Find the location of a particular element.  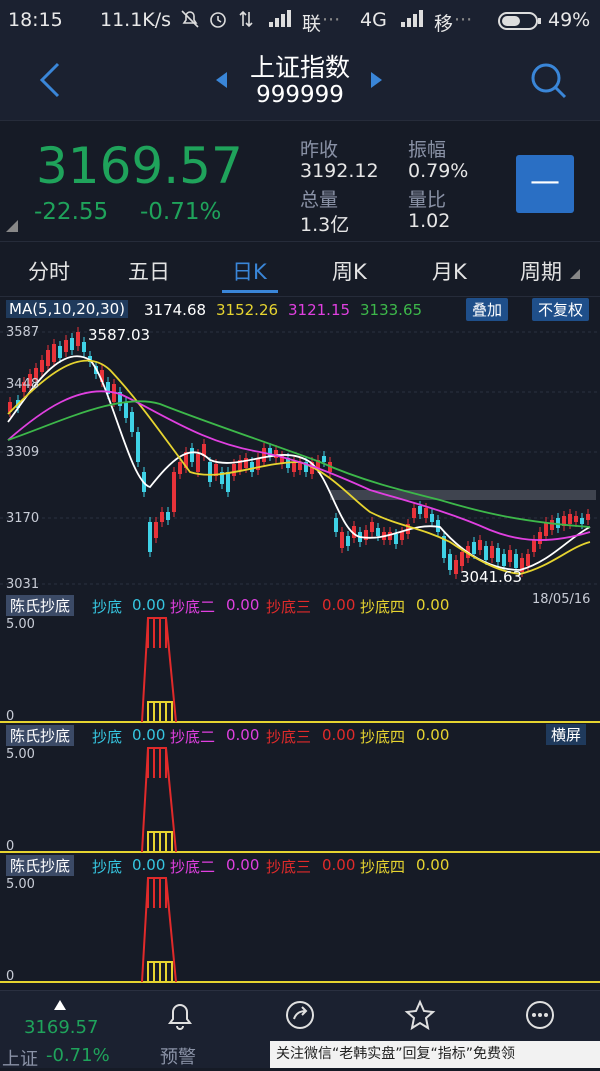

ma5-value: 3174.68 is located at coordinates (175, 310).